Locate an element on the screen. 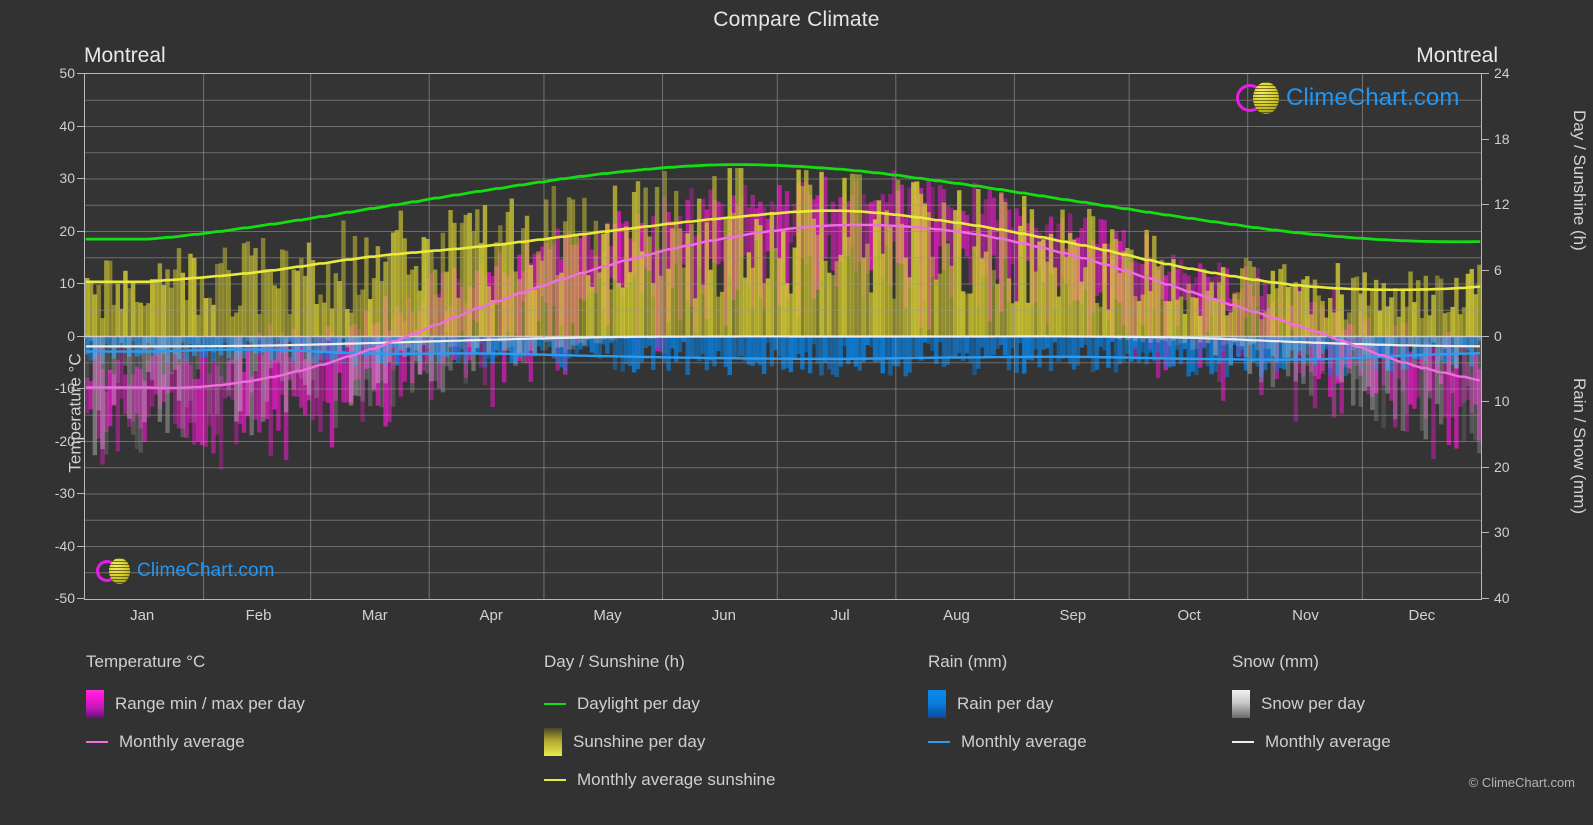  legend-group-title: Temperature °C is located at coordinates (146, 661).